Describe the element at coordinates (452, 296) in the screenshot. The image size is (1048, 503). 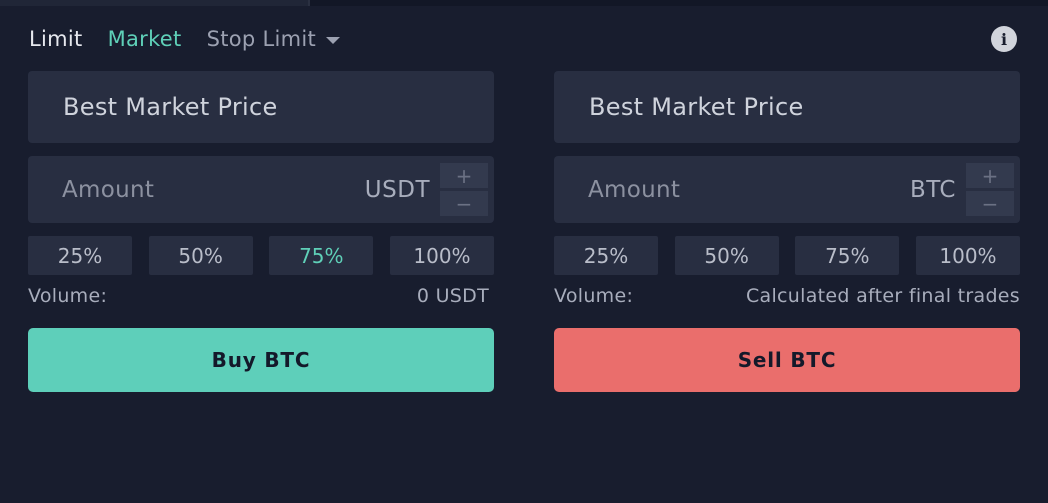
I see `buy-volume-value: 0 USDT` at that location.